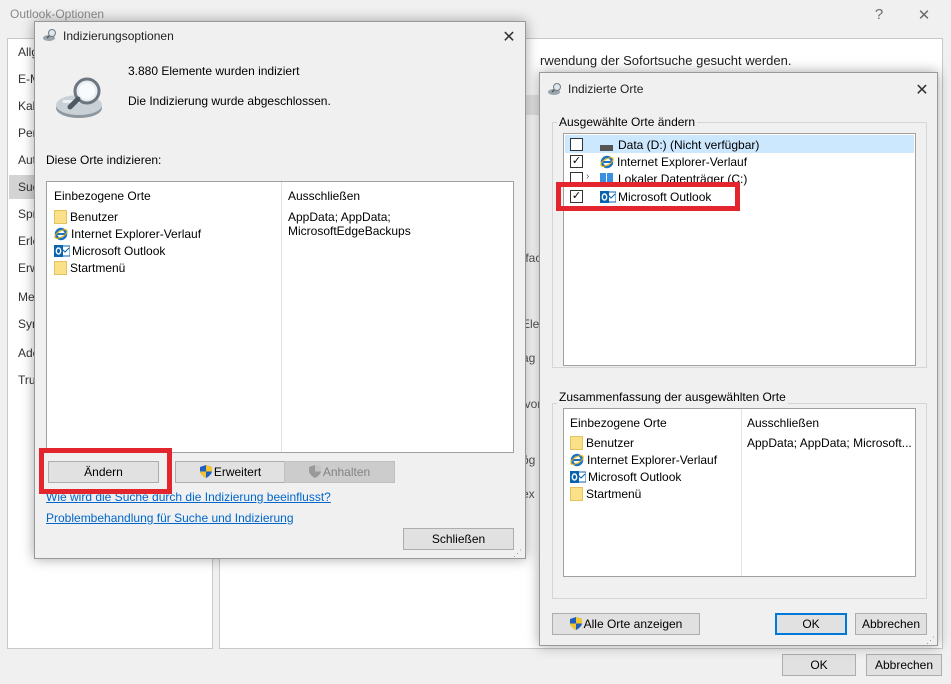 The image size is (951, 684). I want to click on advanced-button: Erweitert, so click(230, 472).